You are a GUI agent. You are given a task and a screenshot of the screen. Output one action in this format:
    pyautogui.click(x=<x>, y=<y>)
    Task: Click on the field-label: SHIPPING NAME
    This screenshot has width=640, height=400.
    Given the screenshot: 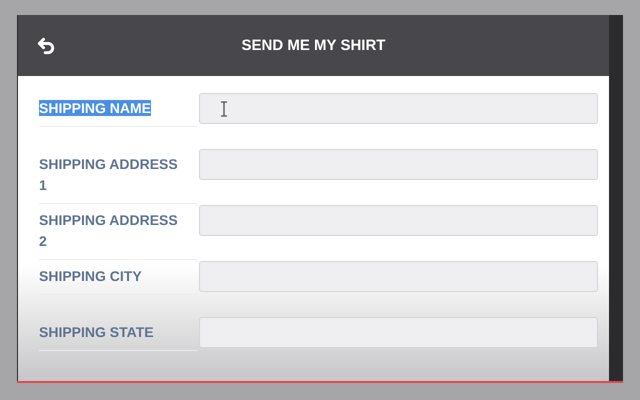 What is the action you would take?
    pyautogui.click(x=95, y=108)
    